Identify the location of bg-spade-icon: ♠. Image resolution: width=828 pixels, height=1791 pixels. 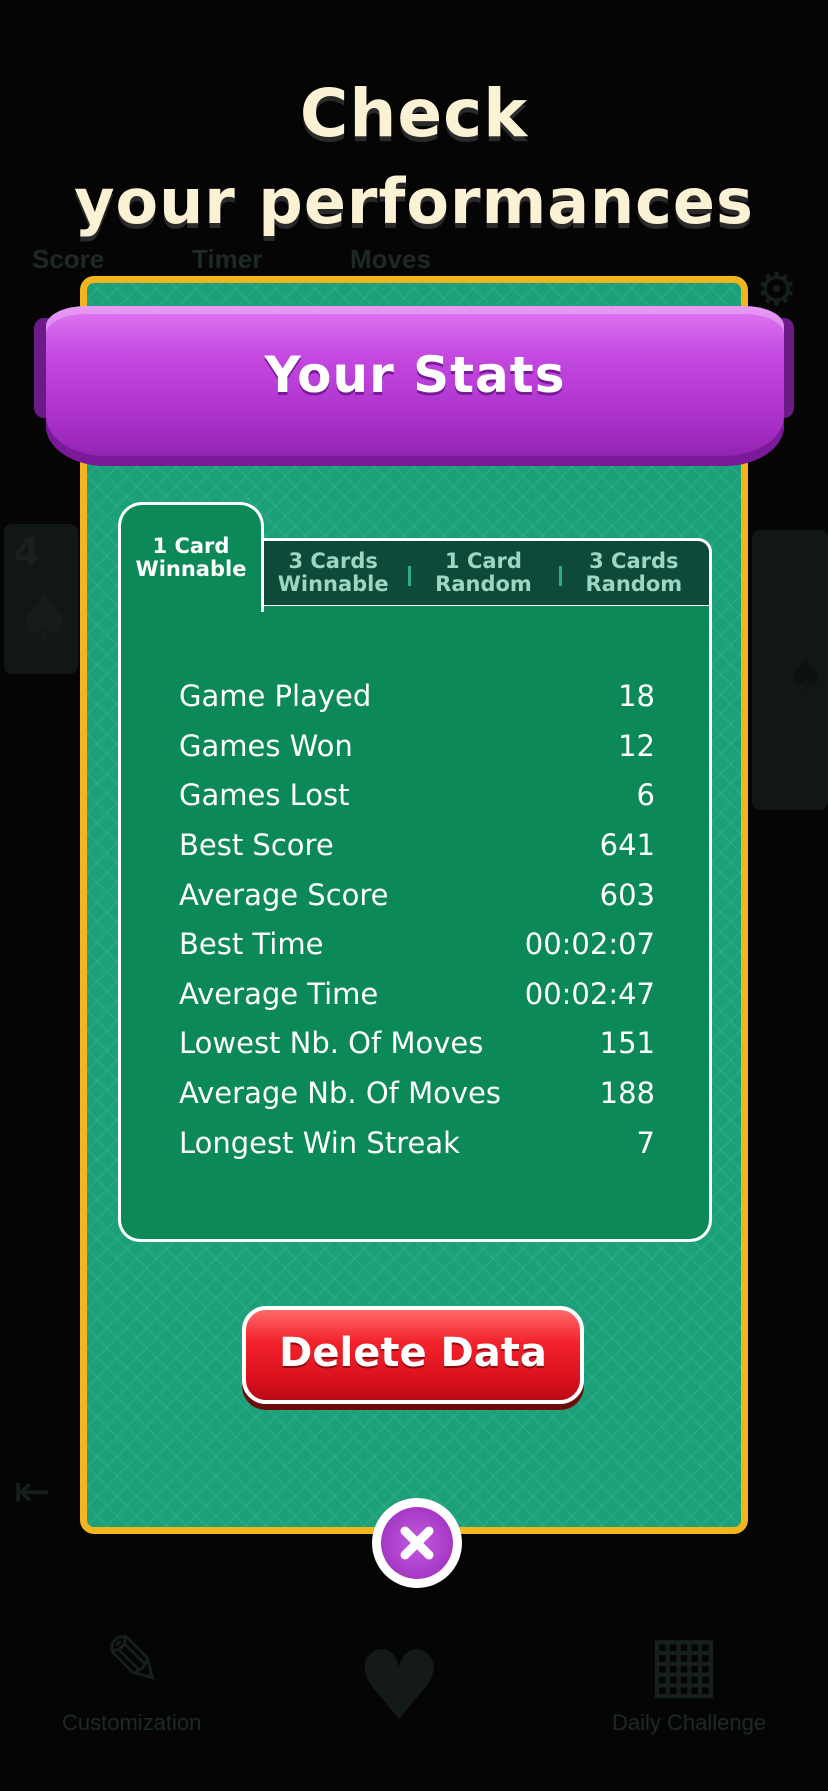
(45, 619).